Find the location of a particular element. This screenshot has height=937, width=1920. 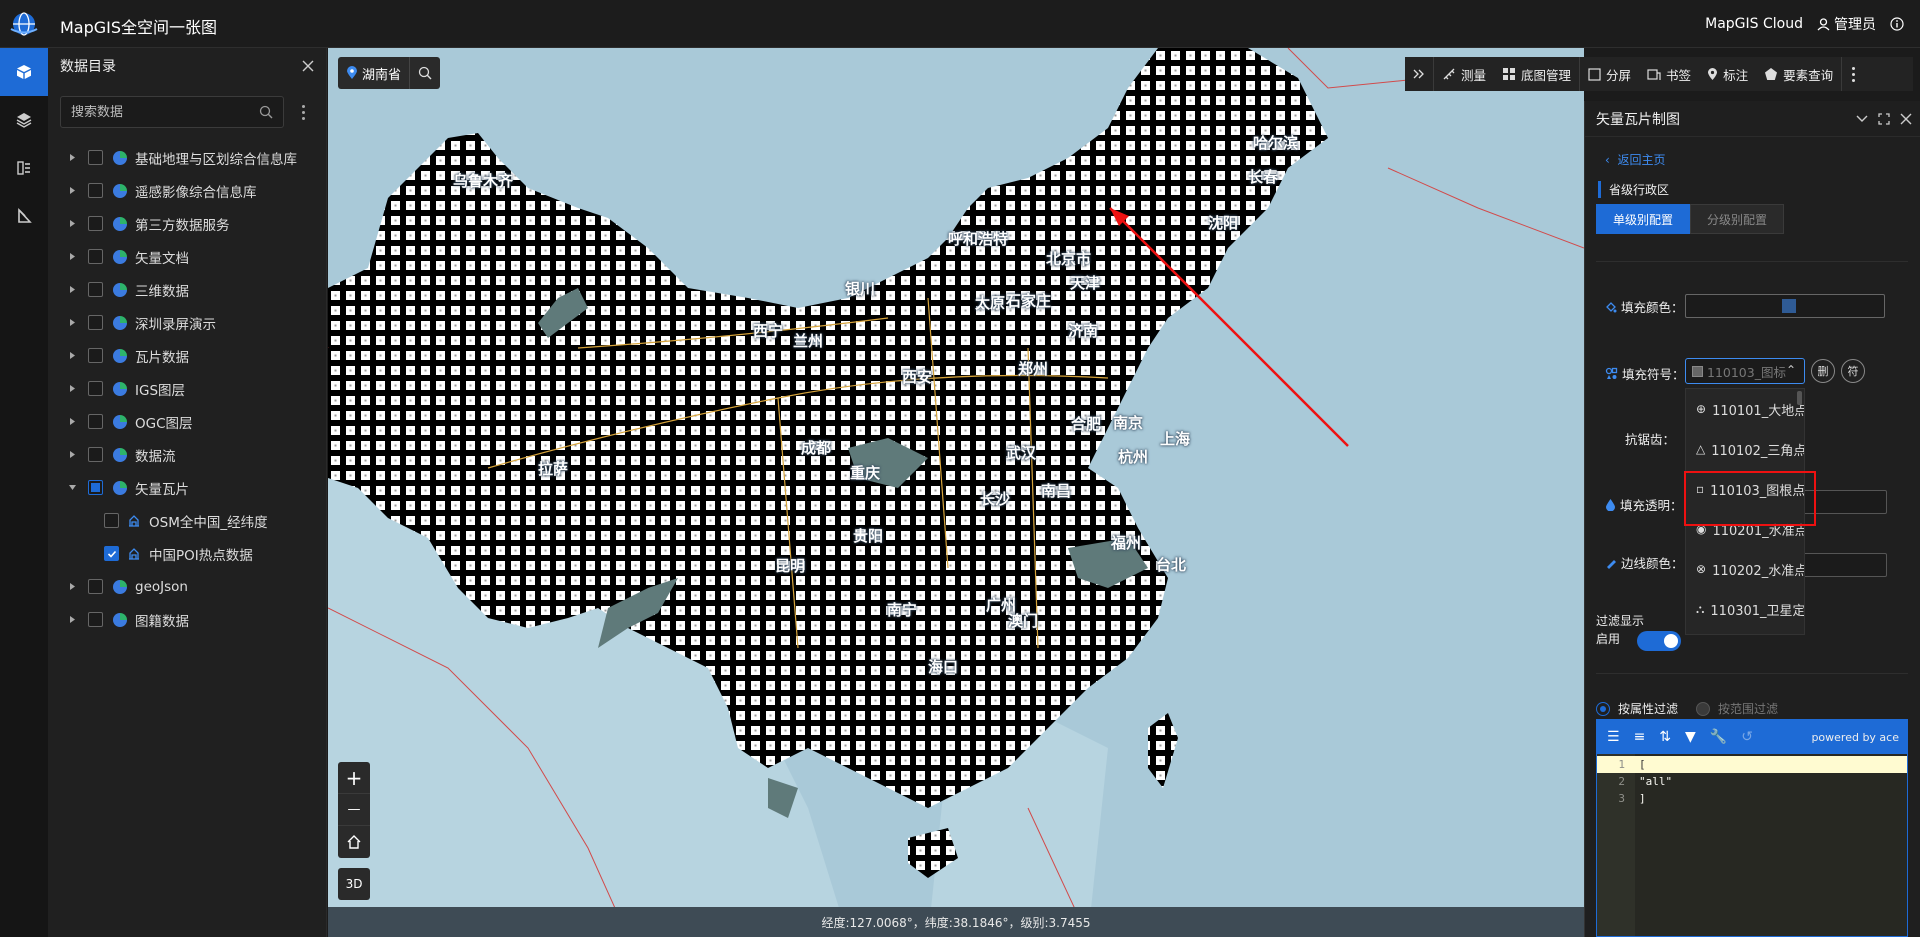

caret-down-icon is located at coordinates (72, 488).